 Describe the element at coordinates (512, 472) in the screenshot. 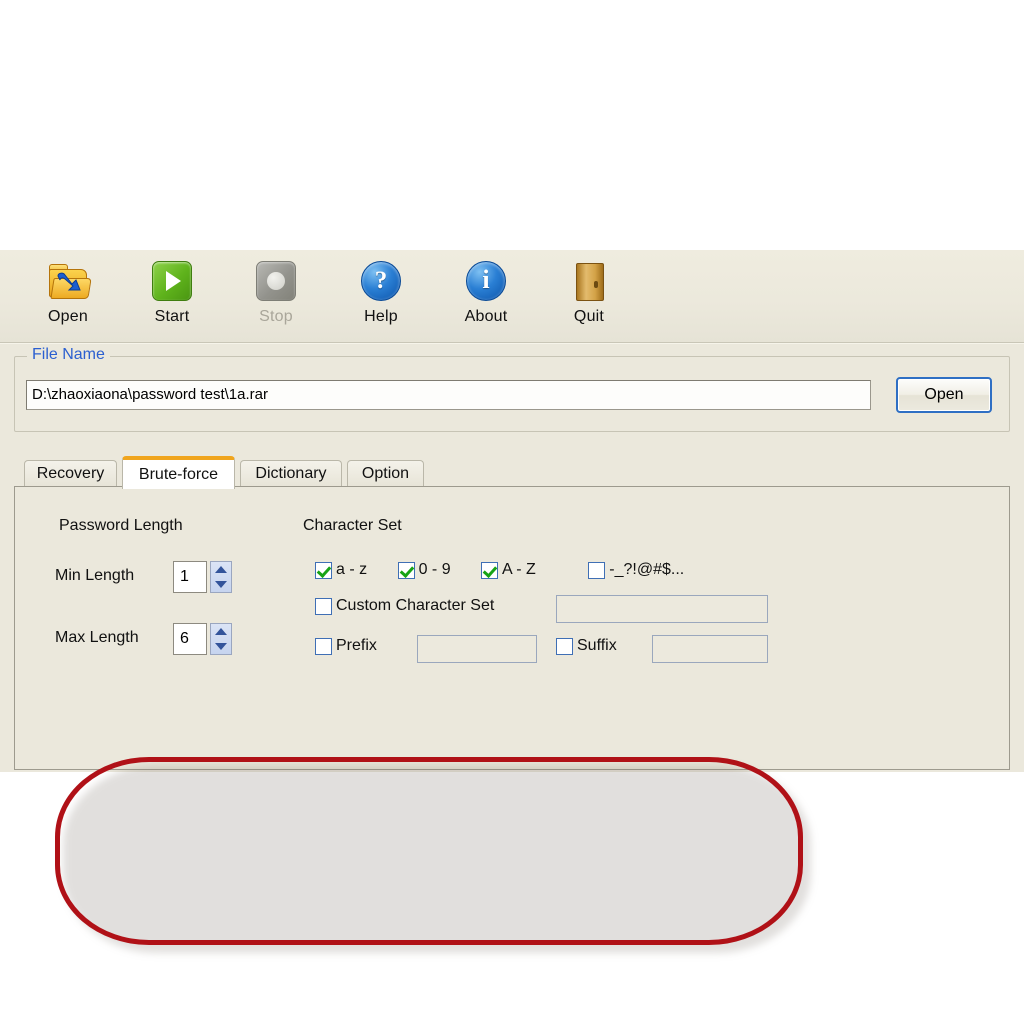

I see `tab-strip: Recovery Brute-force Dictionary Option` at that location.